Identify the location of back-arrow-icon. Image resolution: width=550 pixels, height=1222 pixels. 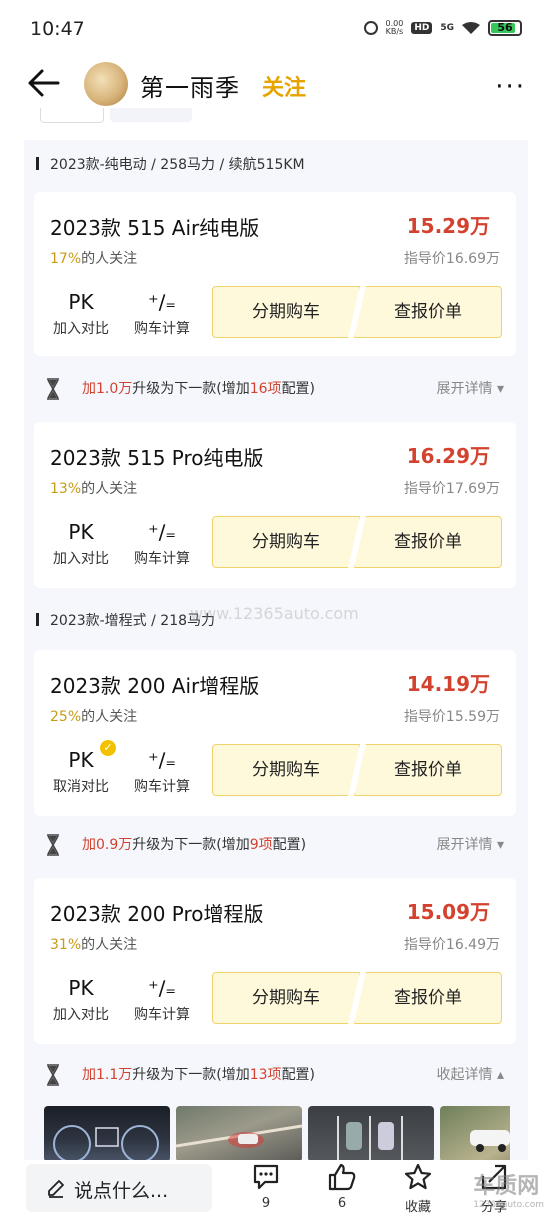
(43, 83).